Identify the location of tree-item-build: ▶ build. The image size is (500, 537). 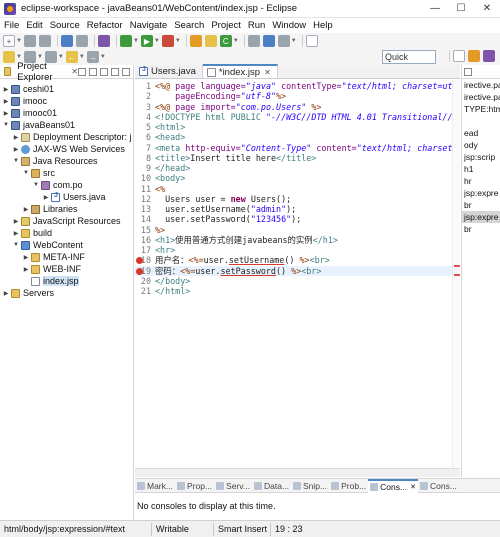
(66, 233).